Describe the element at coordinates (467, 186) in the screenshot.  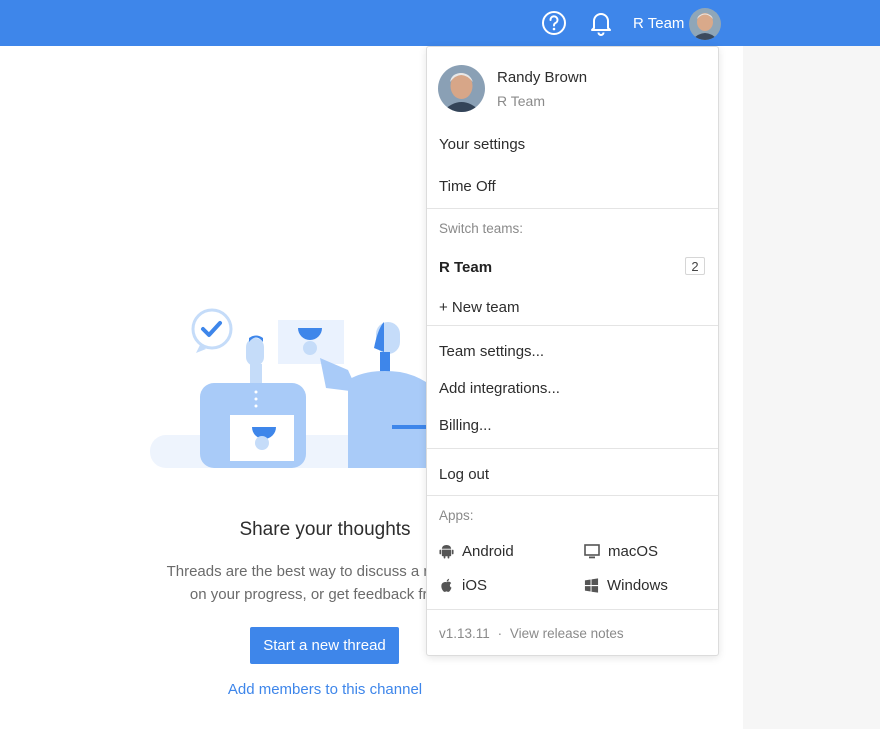
I see `time-off-item: Time Off` at that location.